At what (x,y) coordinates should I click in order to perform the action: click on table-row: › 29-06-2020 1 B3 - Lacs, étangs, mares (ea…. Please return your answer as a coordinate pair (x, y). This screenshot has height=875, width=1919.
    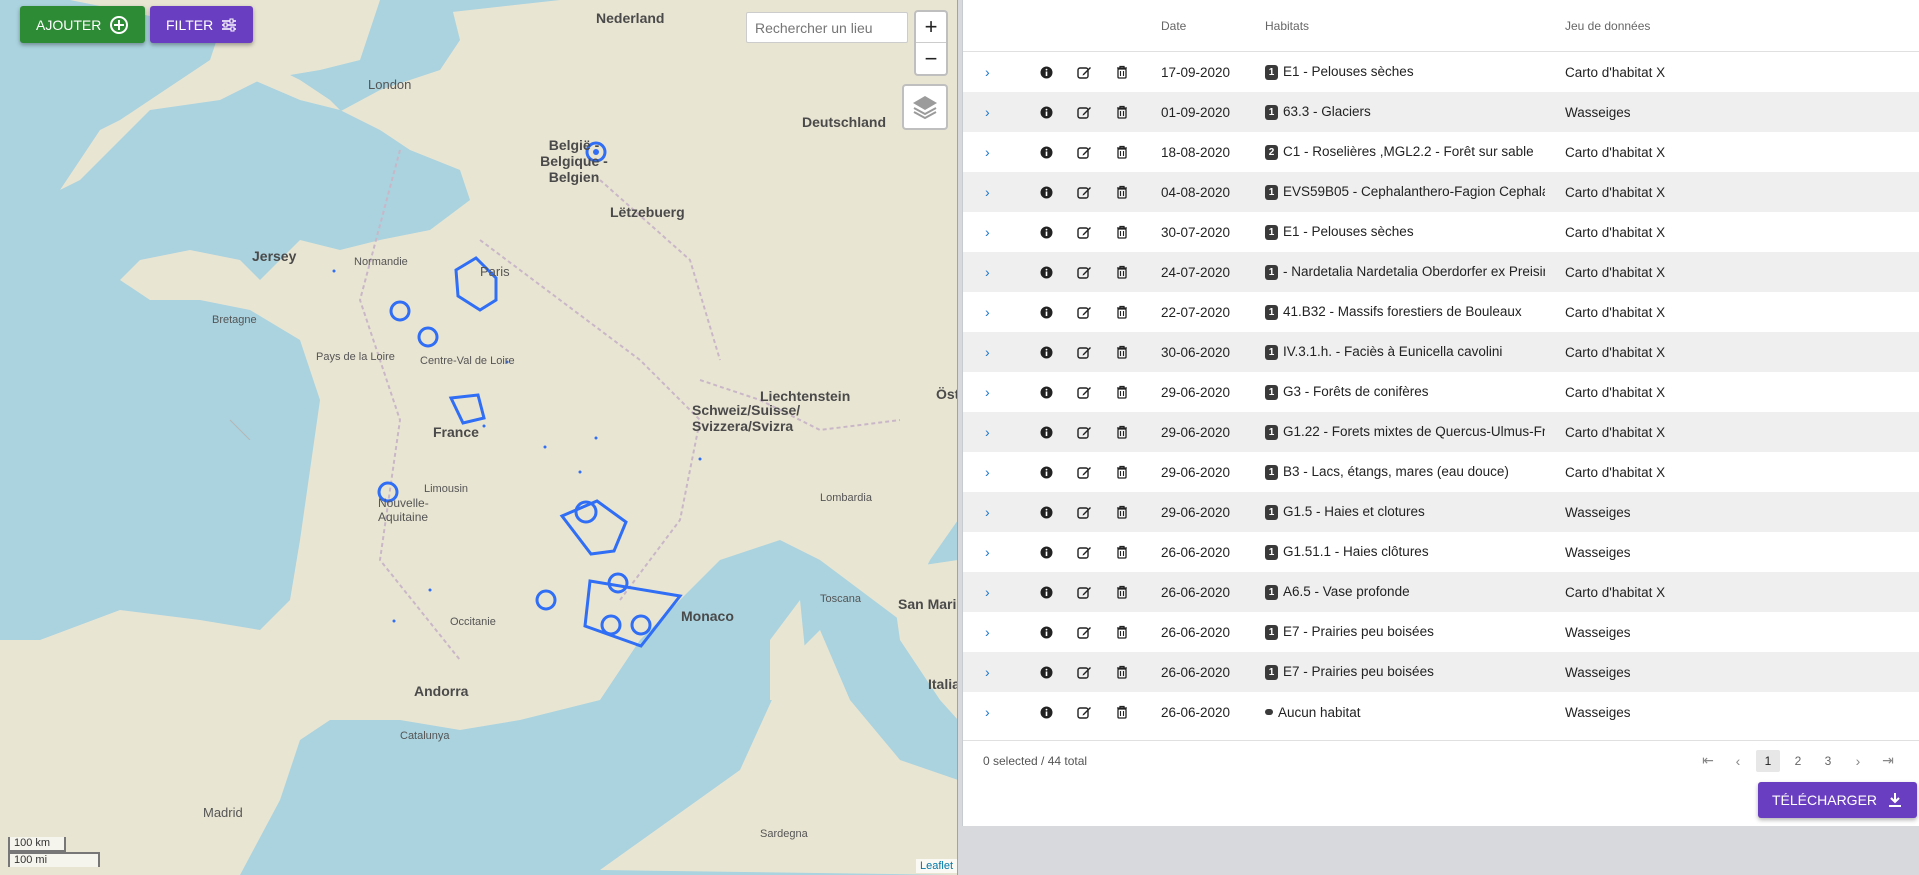
    Looking at the image, I should click on (1441, 472).